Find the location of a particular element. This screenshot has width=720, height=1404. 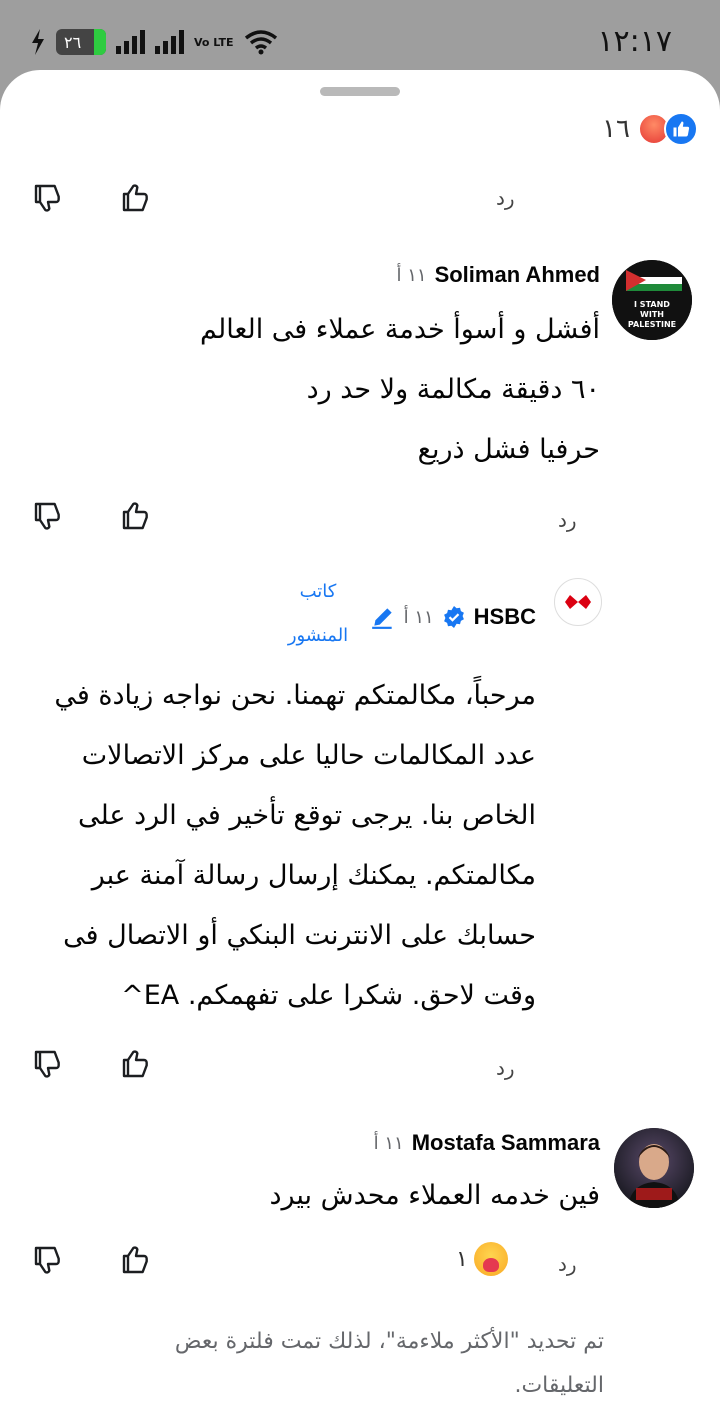

user-photo-avatar is located at coordinates (654, 1168).